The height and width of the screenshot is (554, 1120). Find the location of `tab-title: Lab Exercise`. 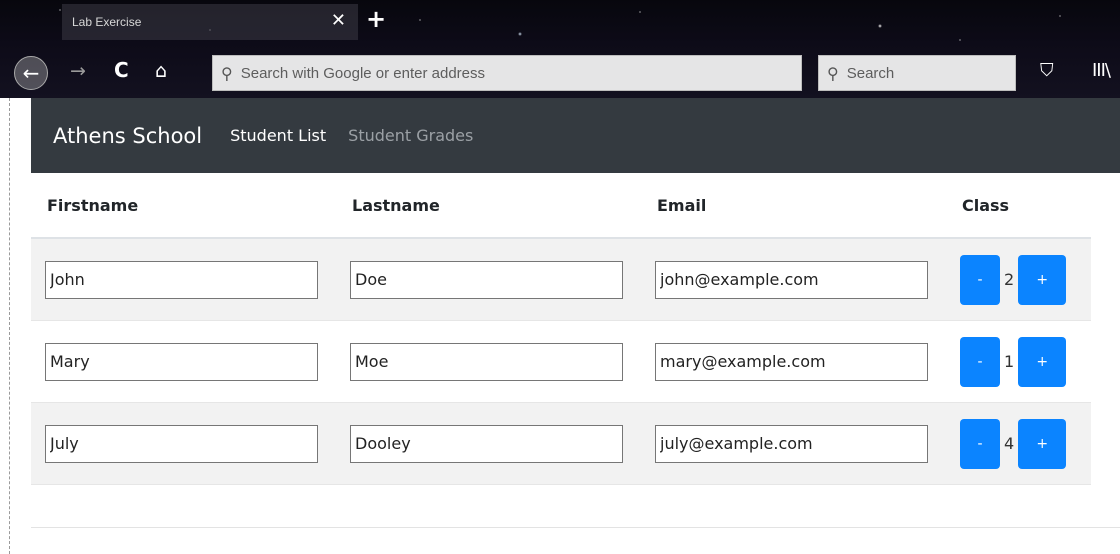

tab-title: Lab Exercise is located at coordinates (107, 22).